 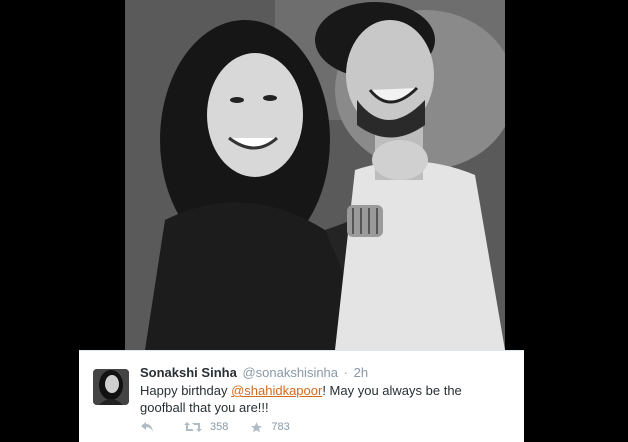 I want to click on retweet-button: 358, so click(x=206, y=427).